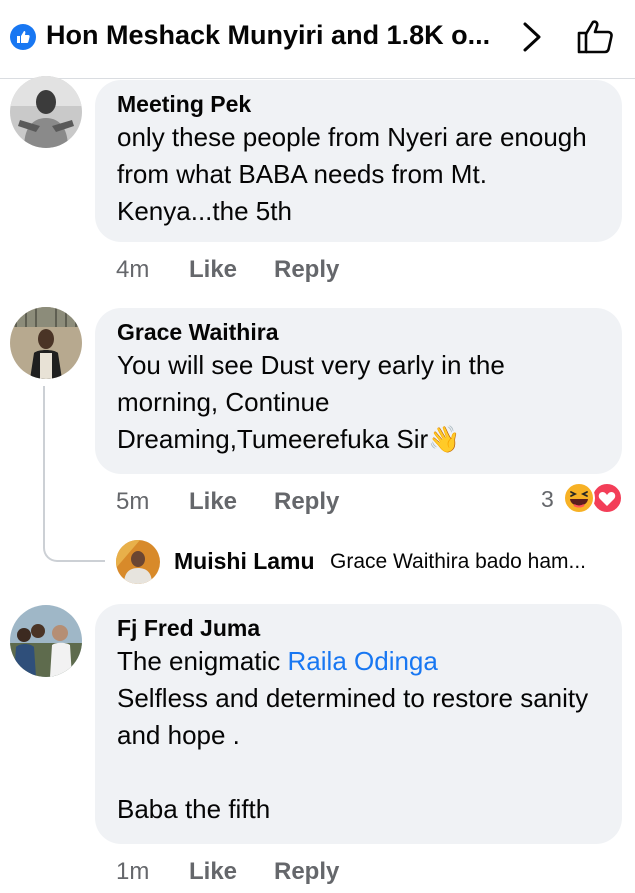  What do you see at coordinates (132, 502) in the screenshot?
I see `comment-time: 5m` at bounding box center [132, 502].